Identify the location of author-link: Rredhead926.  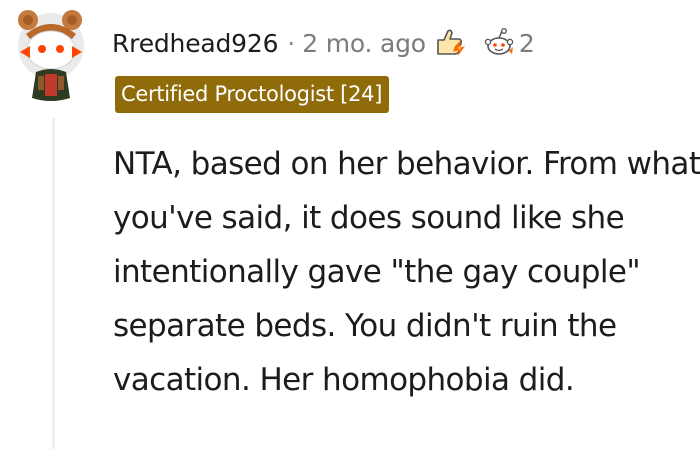
(195, 43).